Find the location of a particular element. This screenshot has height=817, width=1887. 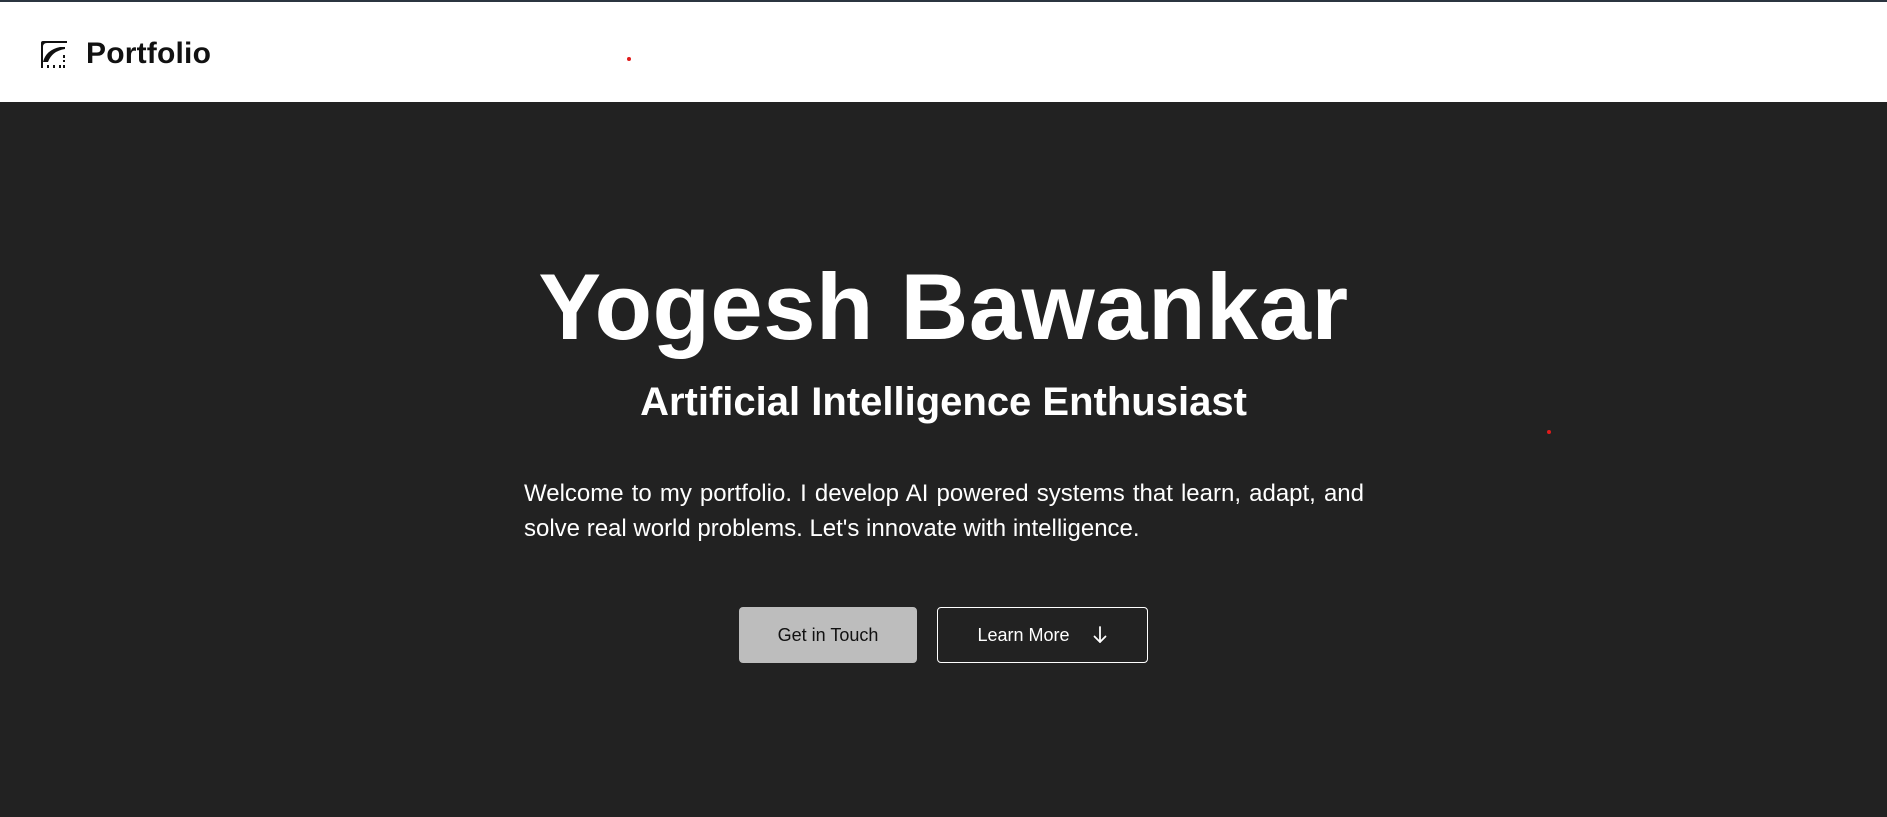

hero-name-heading: Yogesh Bawankar is located at coordinates (943, 306).